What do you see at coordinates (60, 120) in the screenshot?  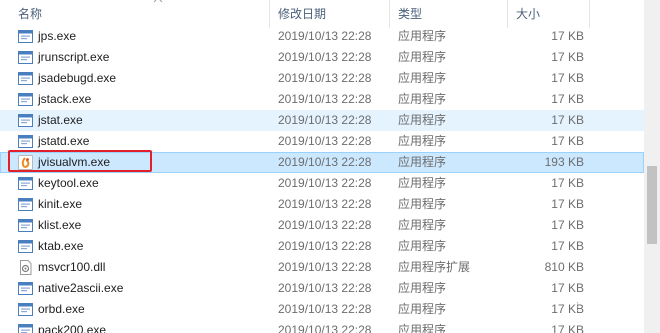 I see `file-name: jstat.exe` at bounding box center [60, 120].